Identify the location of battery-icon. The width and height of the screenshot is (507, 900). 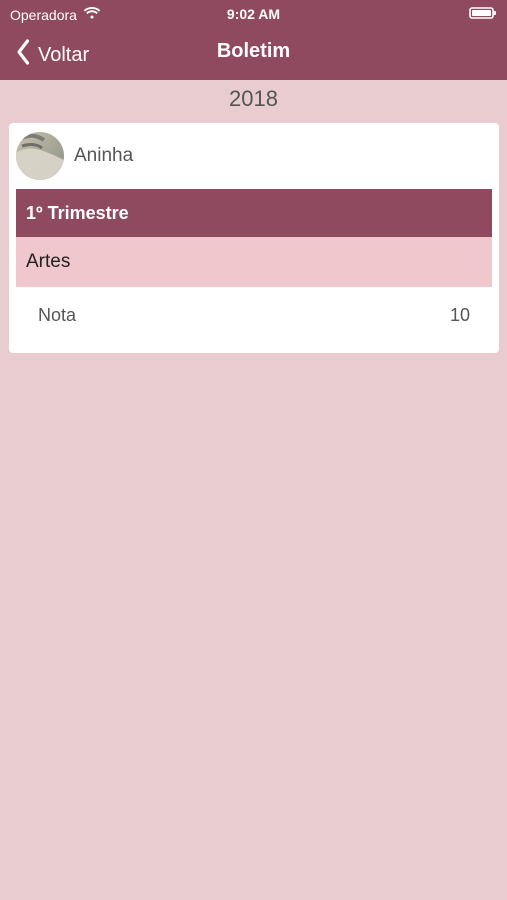
(483, 14).